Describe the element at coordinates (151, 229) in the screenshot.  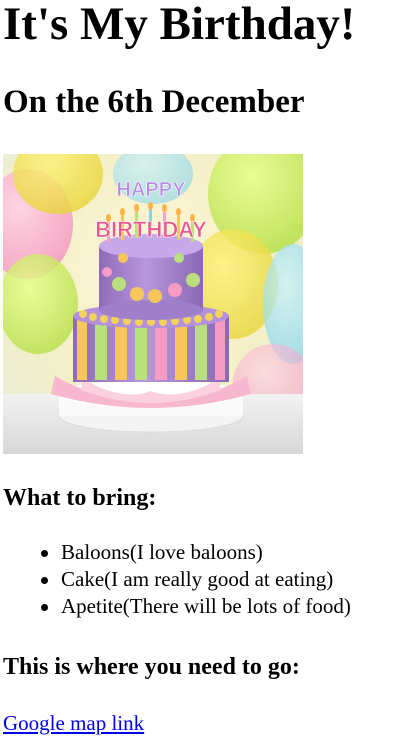
I see `cake-topper-birthday: BIRTHDAY` at that location.